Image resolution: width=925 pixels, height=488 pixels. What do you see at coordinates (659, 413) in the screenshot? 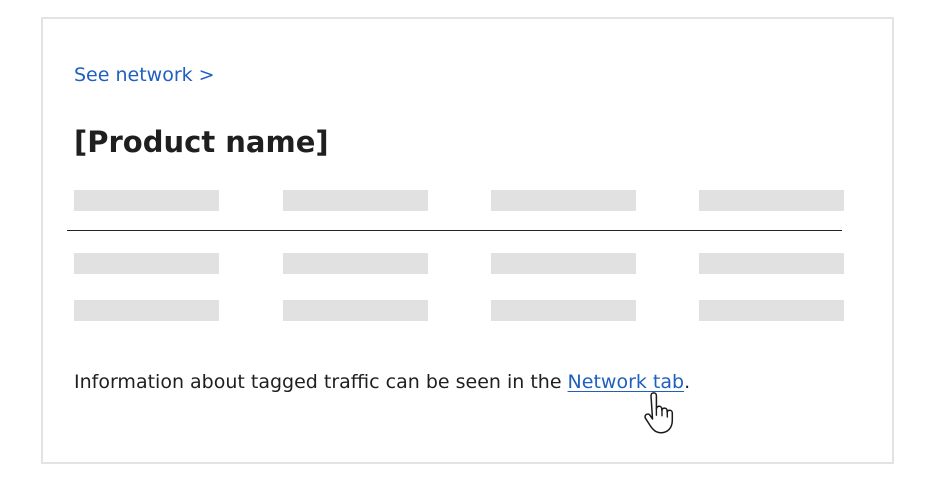
I see `hand-pointer-icon` at bounding box center [659, 413].